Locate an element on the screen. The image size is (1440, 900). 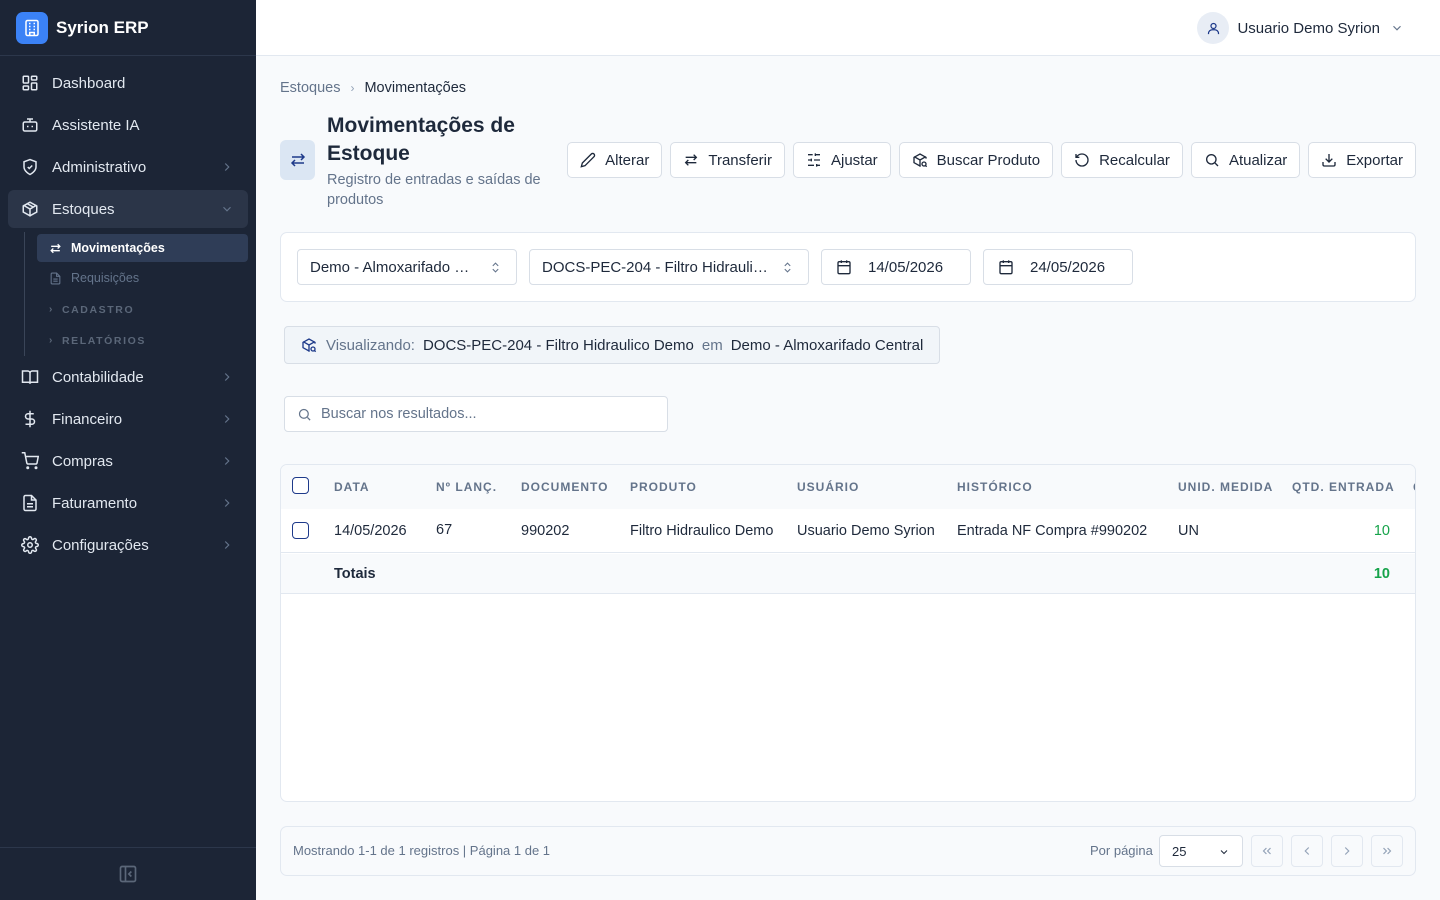
sidebar-item-label: Configurações is located at coordinates (100, 545).